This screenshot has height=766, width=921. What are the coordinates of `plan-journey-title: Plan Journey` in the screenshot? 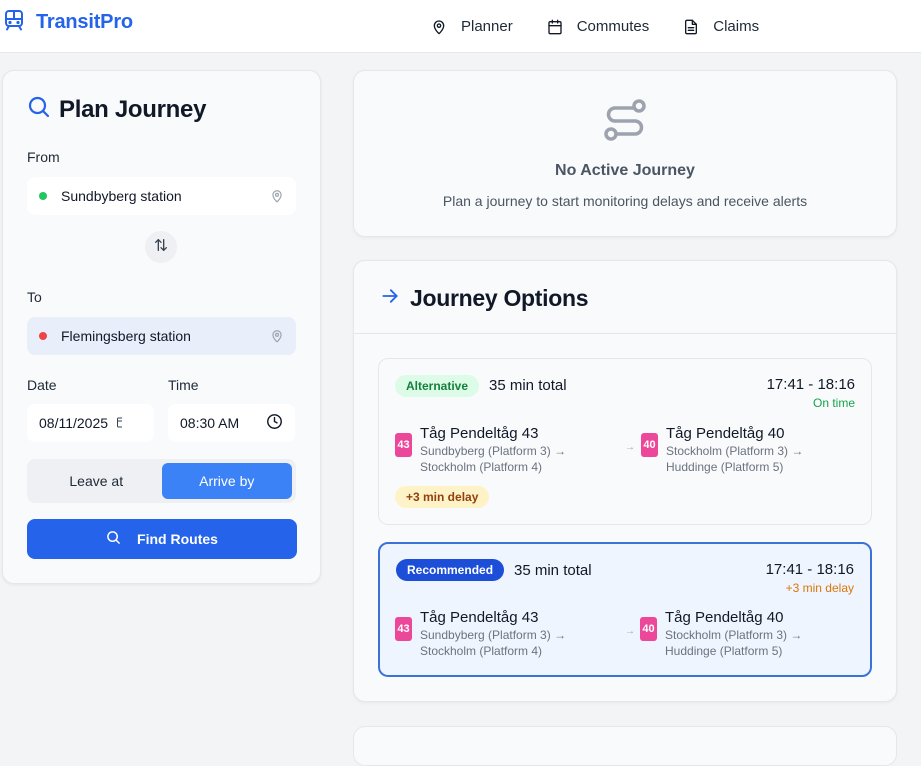 It's located at (133, 109).